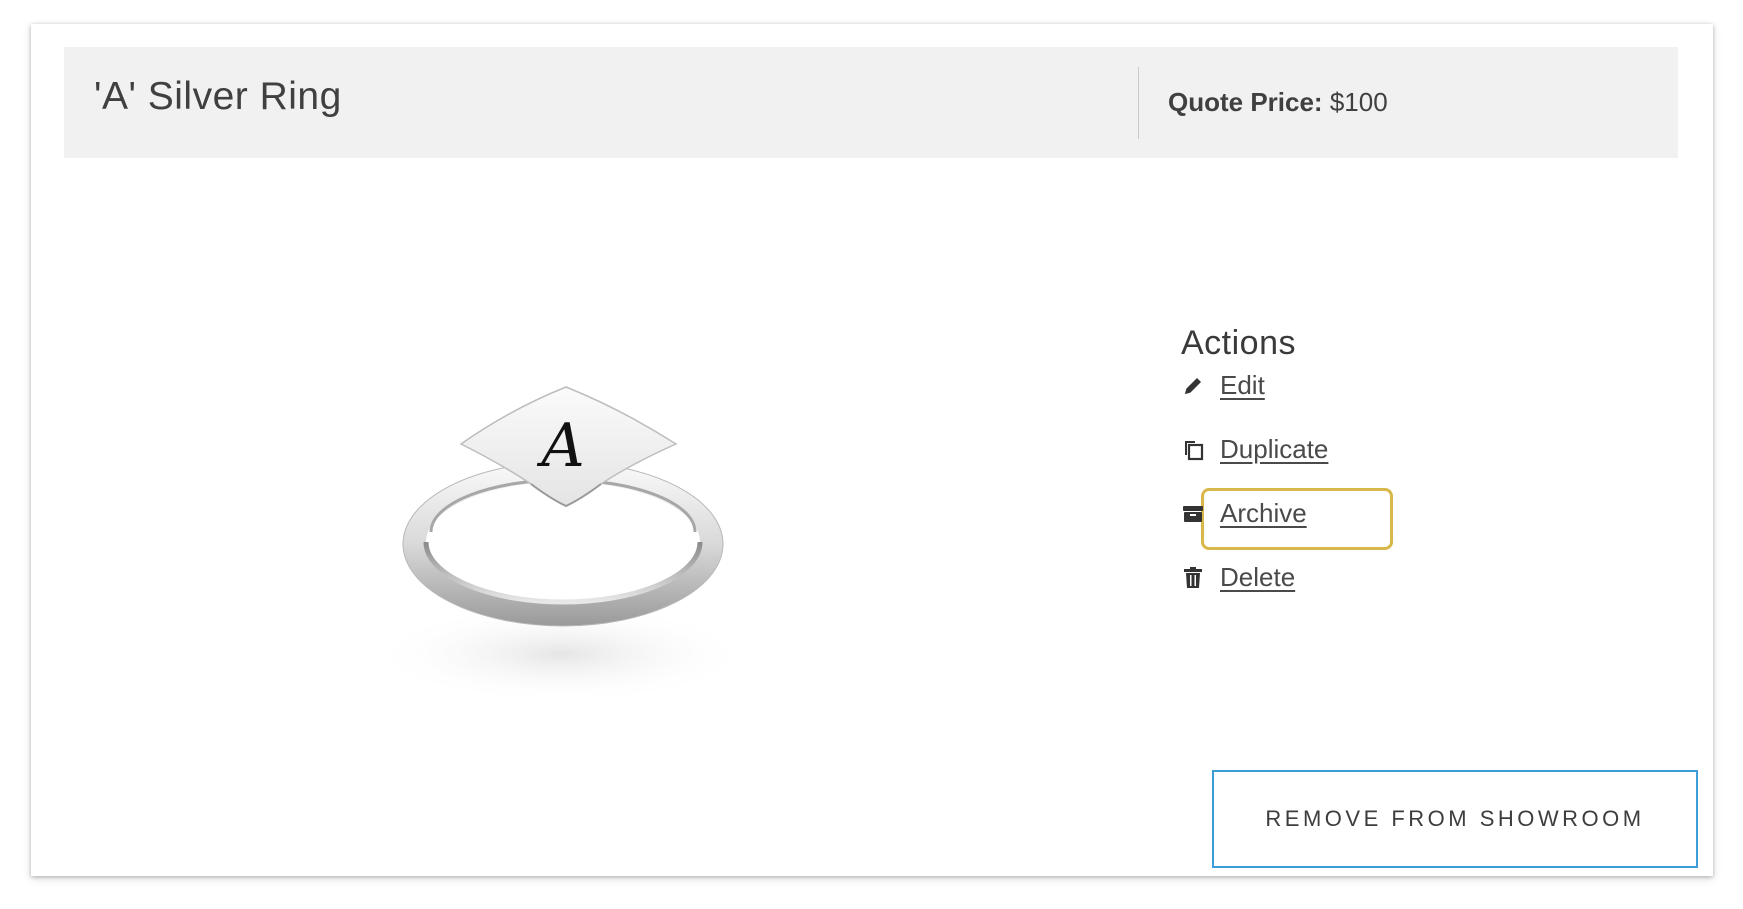  Describe the element at coordinates (1193, 450) in the screenshot. I see `duplicate-icon` at that location.